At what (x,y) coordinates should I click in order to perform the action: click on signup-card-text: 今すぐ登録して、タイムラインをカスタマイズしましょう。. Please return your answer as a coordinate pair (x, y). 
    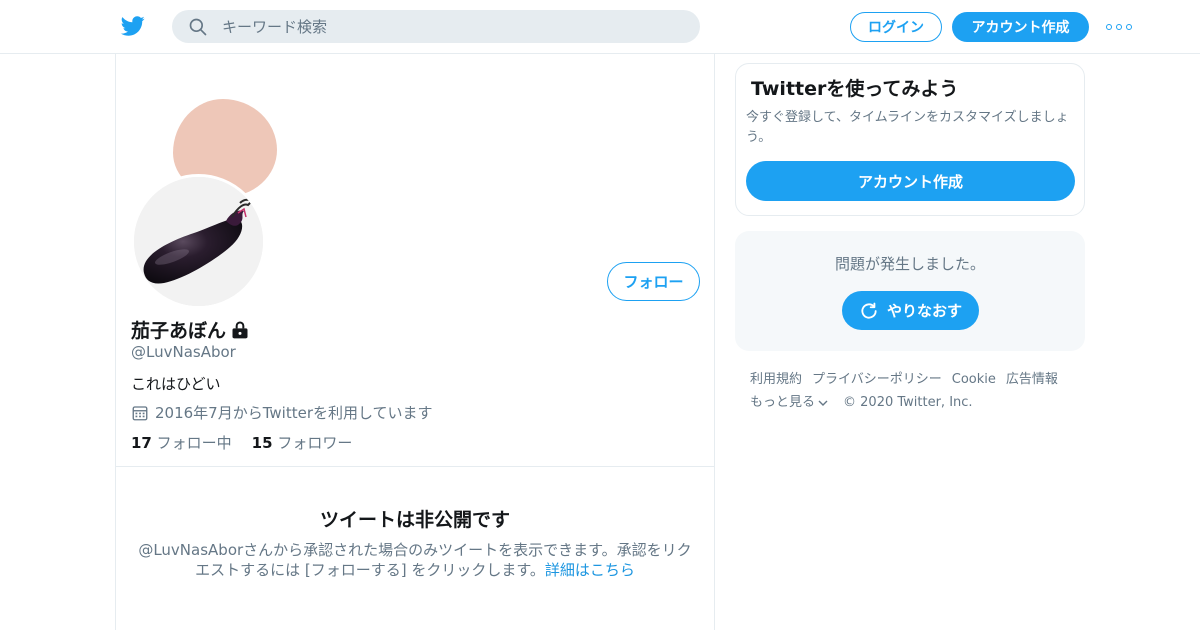
    Looking at the image, I should click on (907, 127).